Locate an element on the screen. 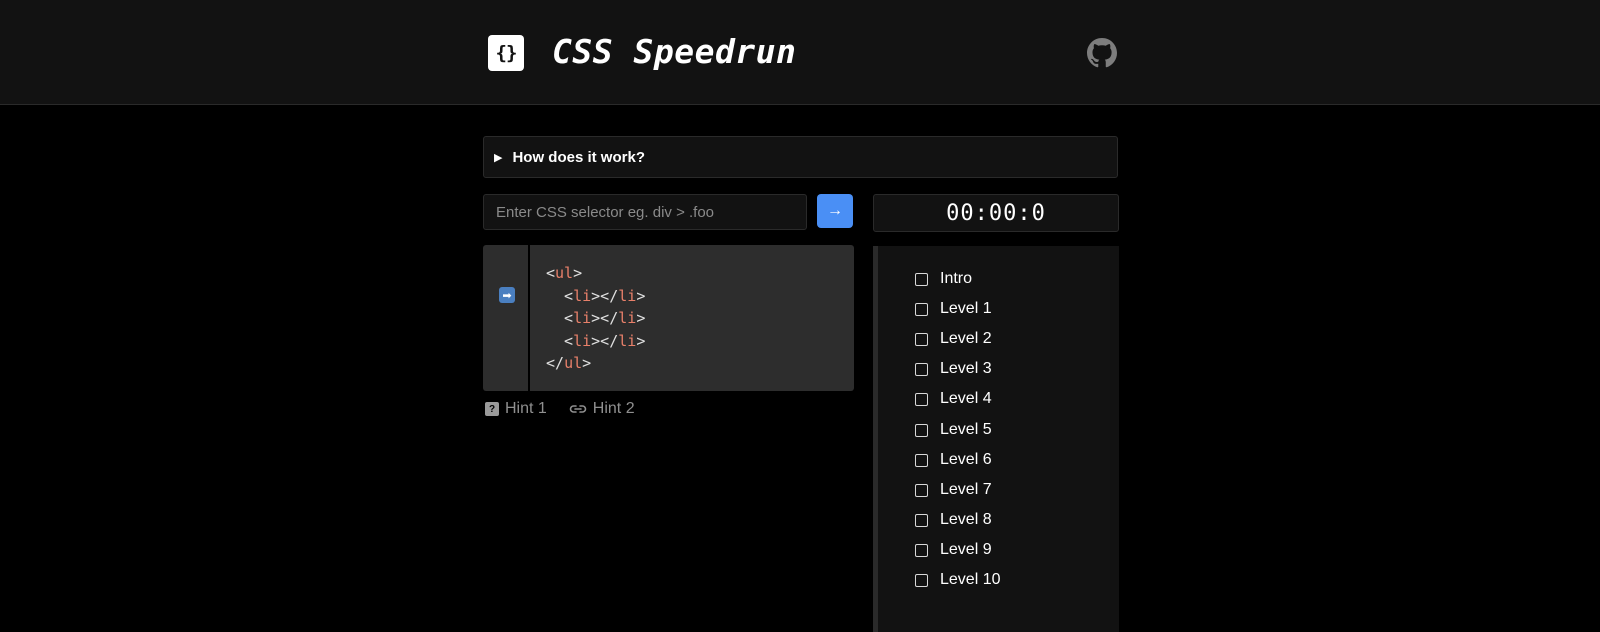  logo-braces: {} is located at coordinates (506, 53).